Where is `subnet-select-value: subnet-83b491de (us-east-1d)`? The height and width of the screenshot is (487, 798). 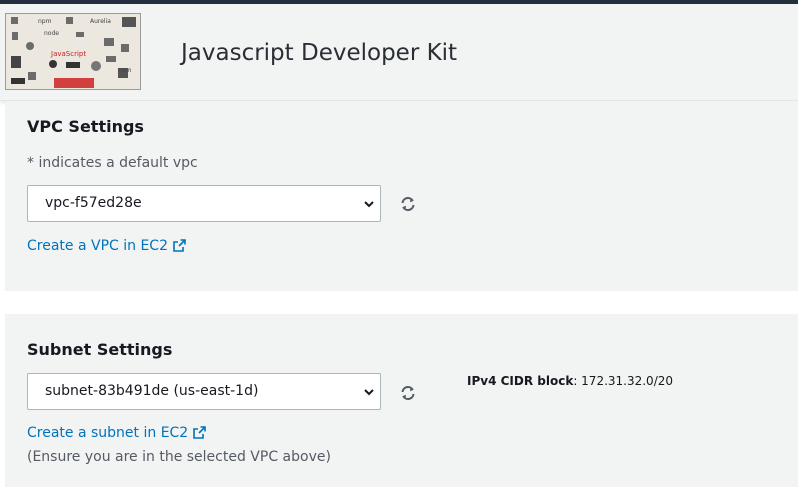
subnet-select-value: subnet-83b491de (us-east-1d) is located at coordinates (152, 391).